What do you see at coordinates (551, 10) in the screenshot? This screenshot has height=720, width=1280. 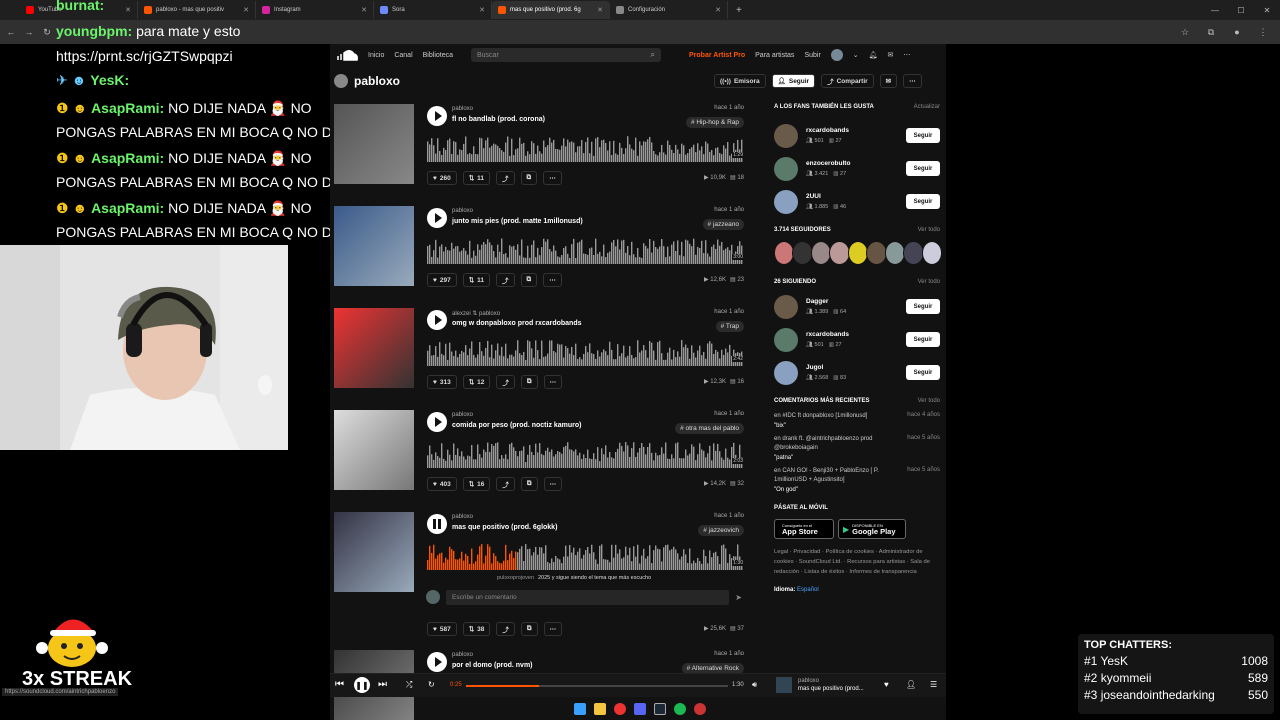 I see `tab-soundcloud-track: mas que positivo (prod. 6g ✕` at bounding box center [551, 10].